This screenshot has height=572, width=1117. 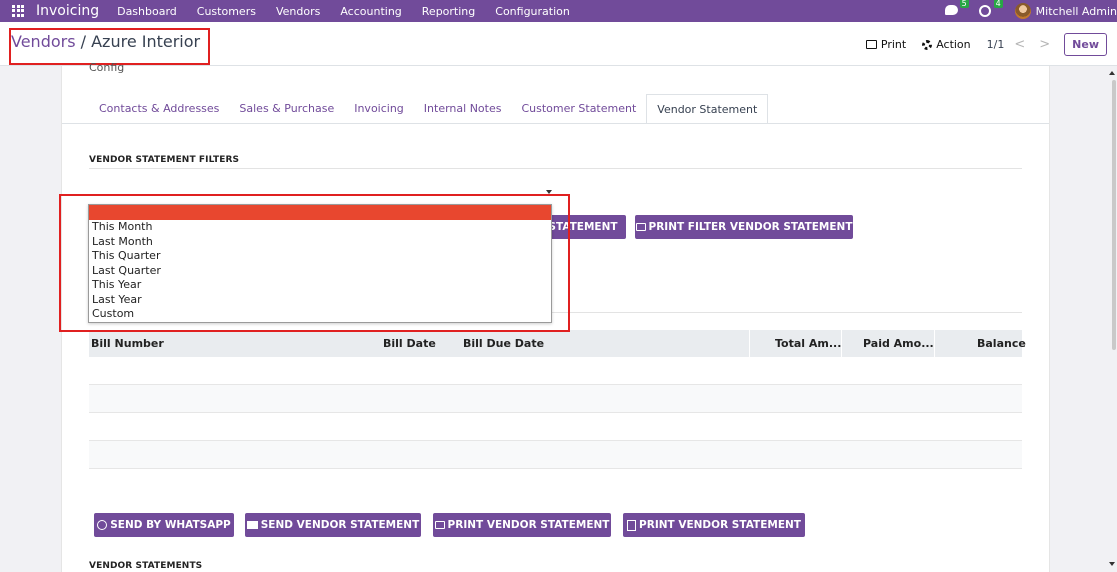 I want to click on col-bill-due-date: Bill Due Date, so click(x=503, y=343).